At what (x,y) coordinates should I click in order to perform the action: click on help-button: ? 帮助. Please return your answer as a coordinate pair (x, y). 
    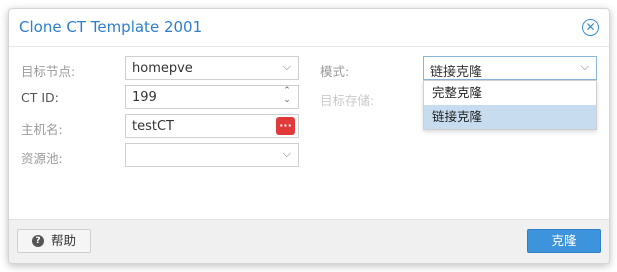
    Looking at the image, I should click on (54, 241).